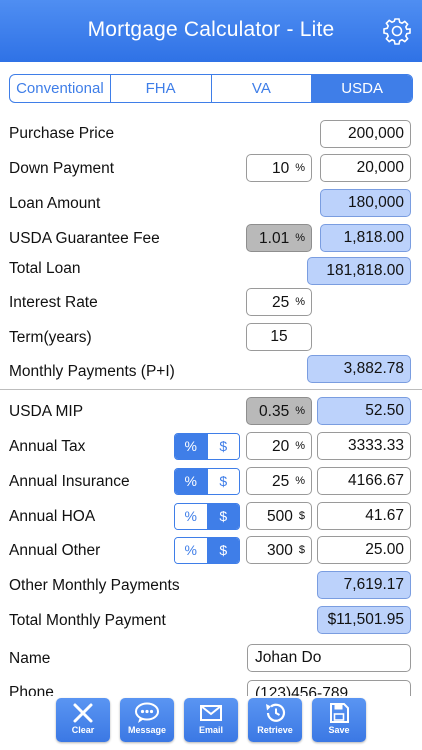  What do you see at coordinates (191, 446) in the screenshot?
I see `annual-tax-percent-option: %` at bounding box center [191, 446].